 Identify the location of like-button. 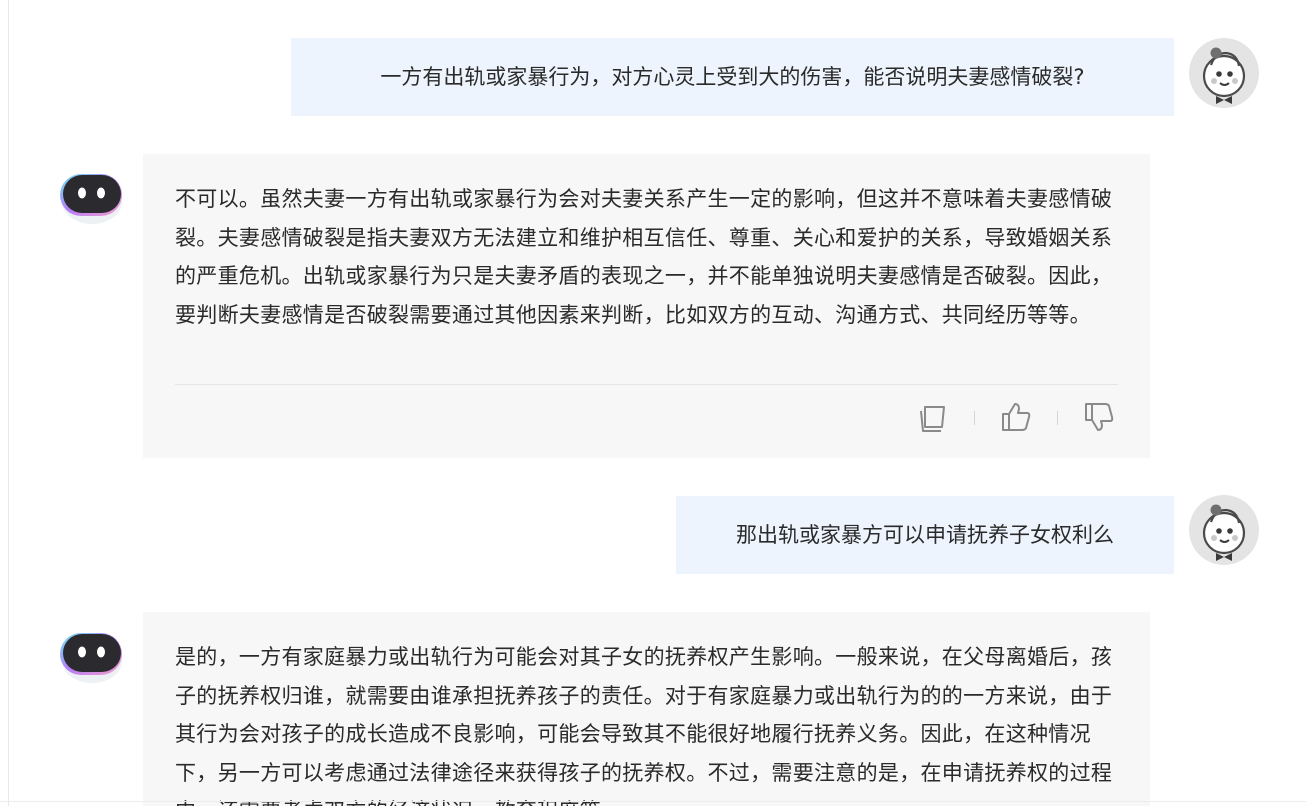
(1016, 417).